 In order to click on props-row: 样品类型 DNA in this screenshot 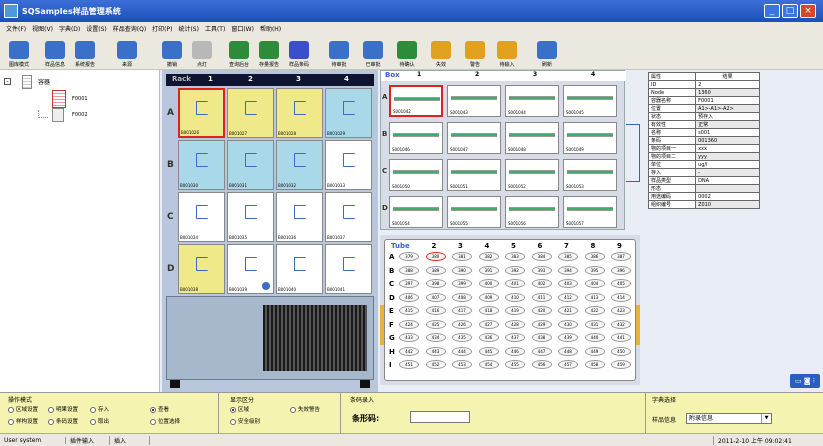, I will do `click(703, 180)`.